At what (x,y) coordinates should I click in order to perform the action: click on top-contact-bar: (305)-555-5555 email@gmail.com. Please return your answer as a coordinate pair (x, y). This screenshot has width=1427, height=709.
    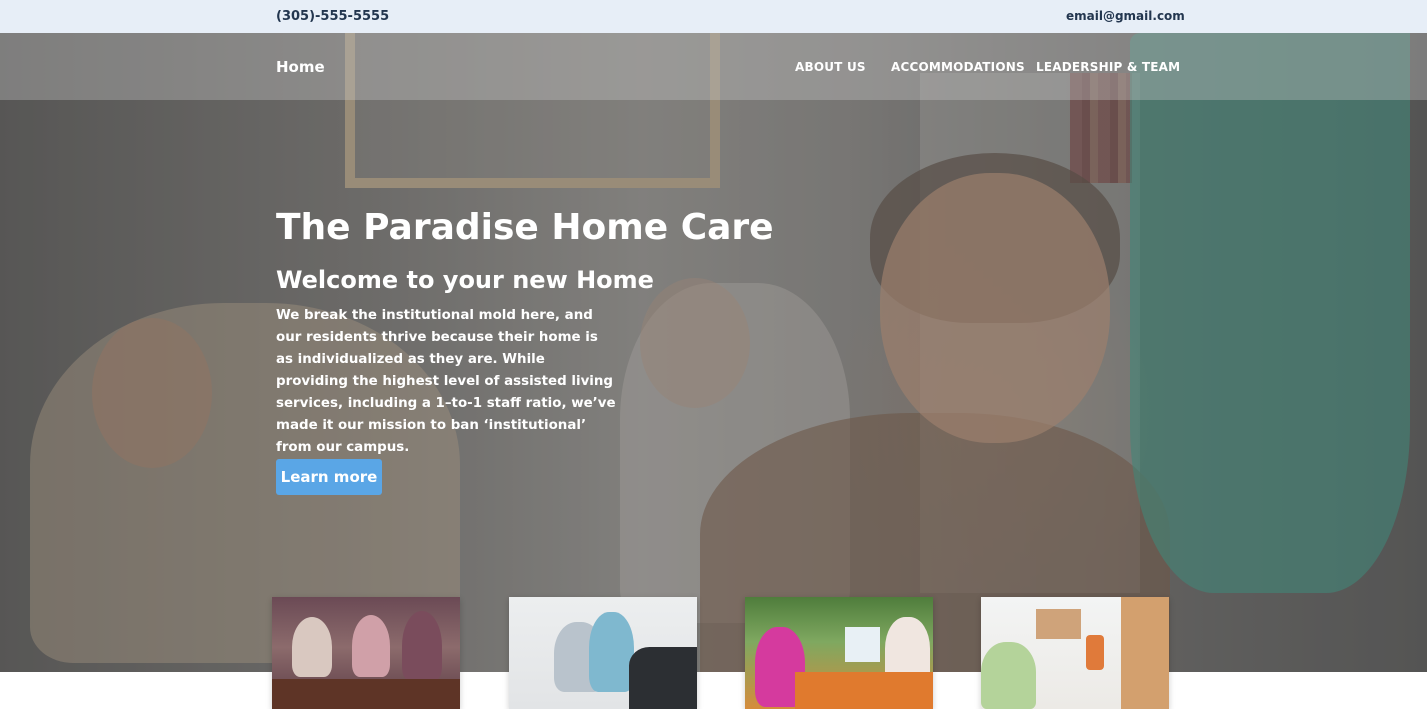
    Looking at the image, I should click on (713, 16).